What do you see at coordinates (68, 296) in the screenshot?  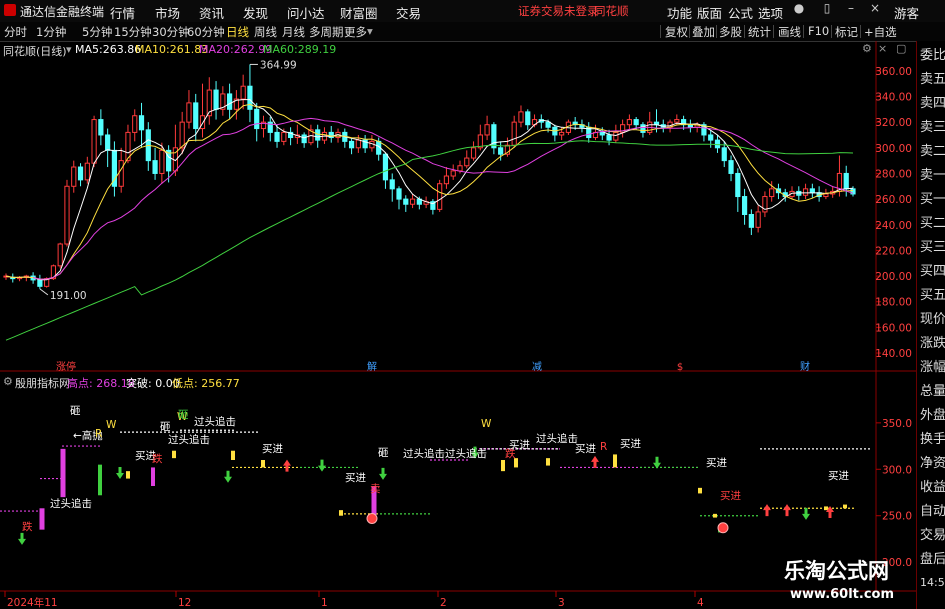 I see `low-price-label: 191.00` at bounding box center [68, 296].